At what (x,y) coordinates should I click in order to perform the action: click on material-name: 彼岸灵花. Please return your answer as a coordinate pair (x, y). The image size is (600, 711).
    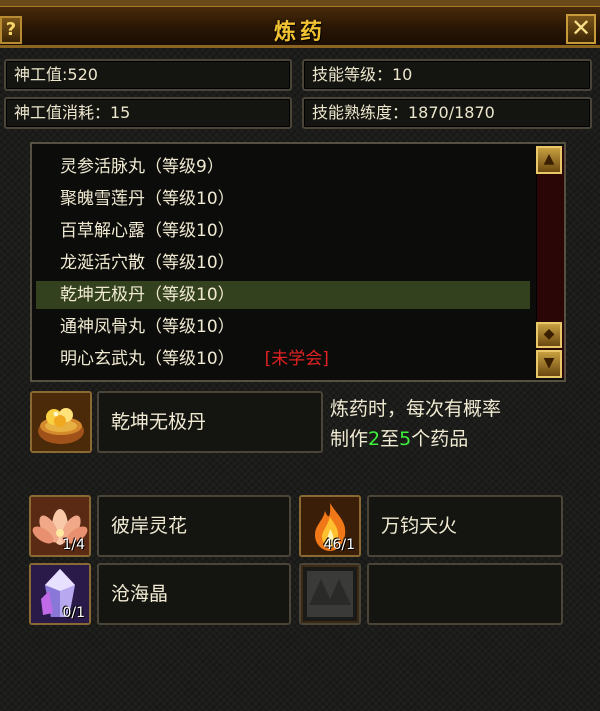
    Looking at the image, I should click on (194, 526).